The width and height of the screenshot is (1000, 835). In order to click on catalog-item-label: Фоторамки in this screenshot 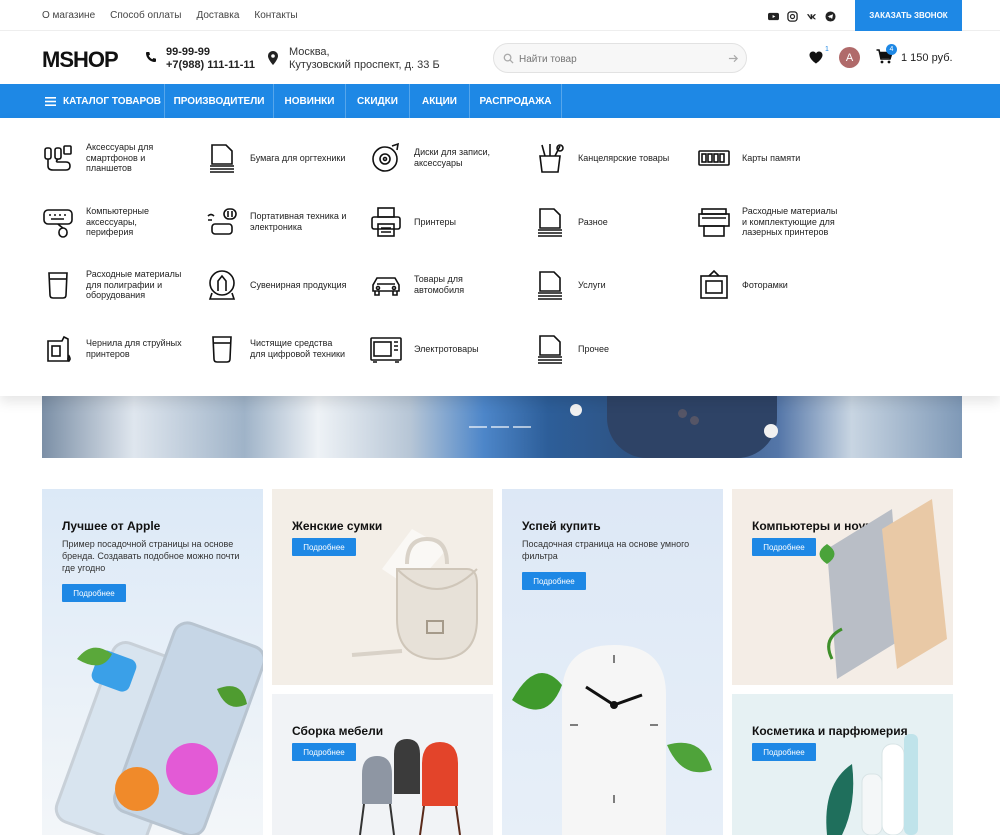, I will do `click(765, 284)`.